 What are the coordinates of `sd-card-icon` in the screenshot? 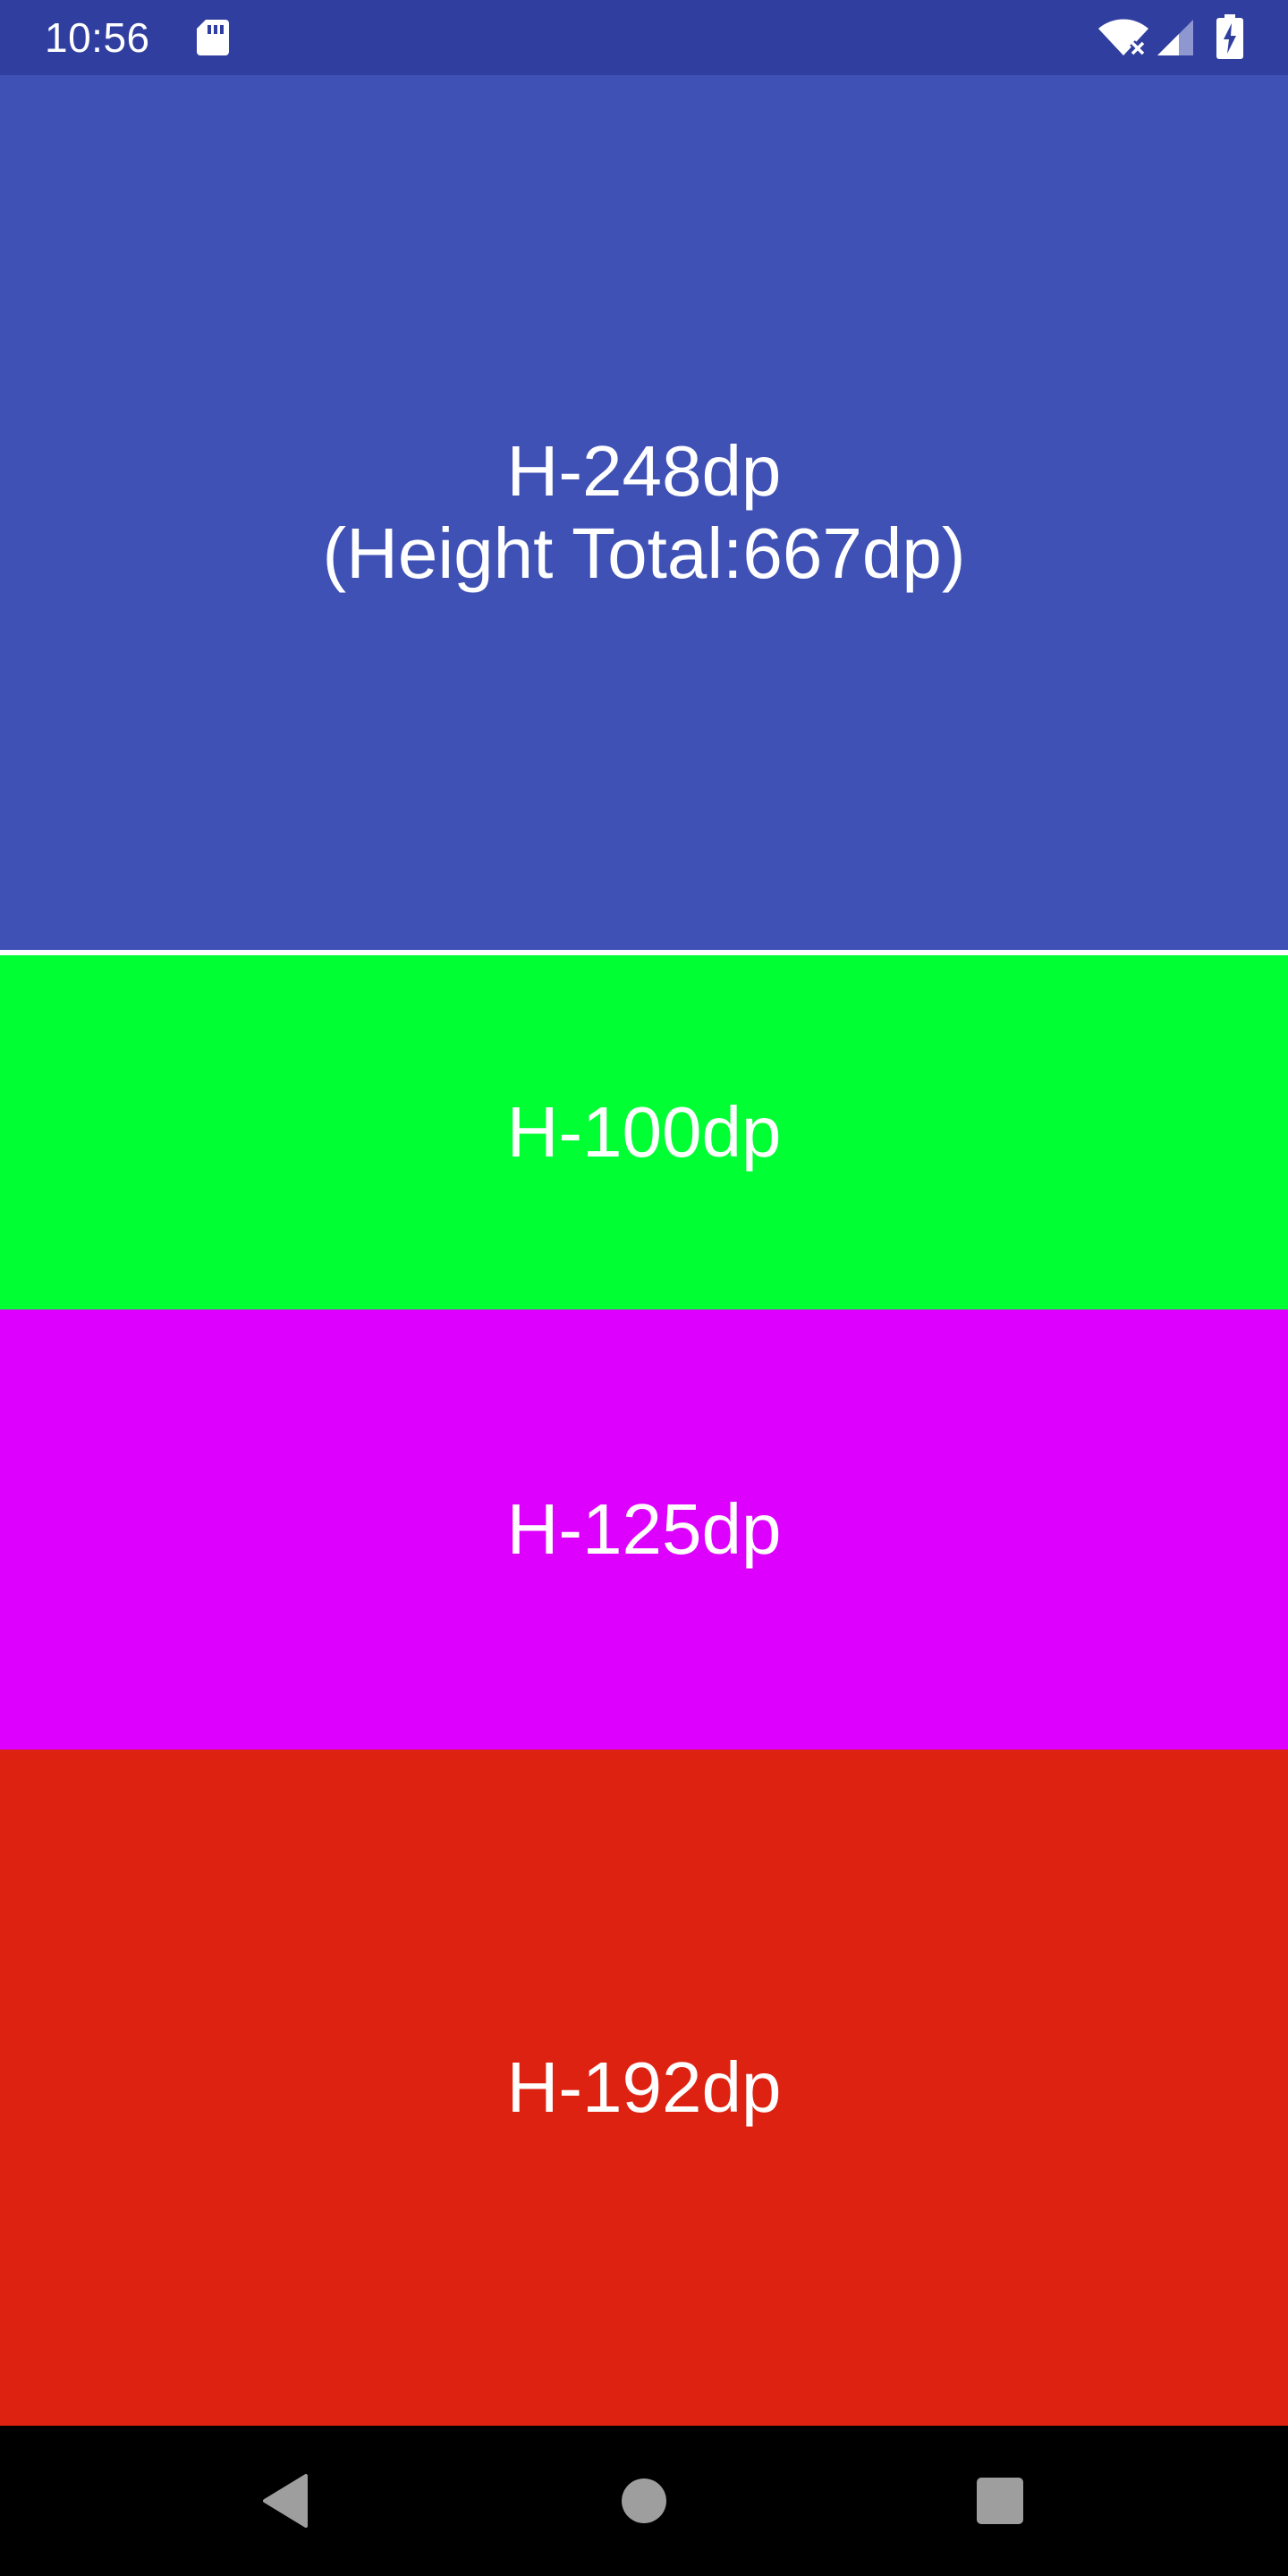 It's located at (213, 37).